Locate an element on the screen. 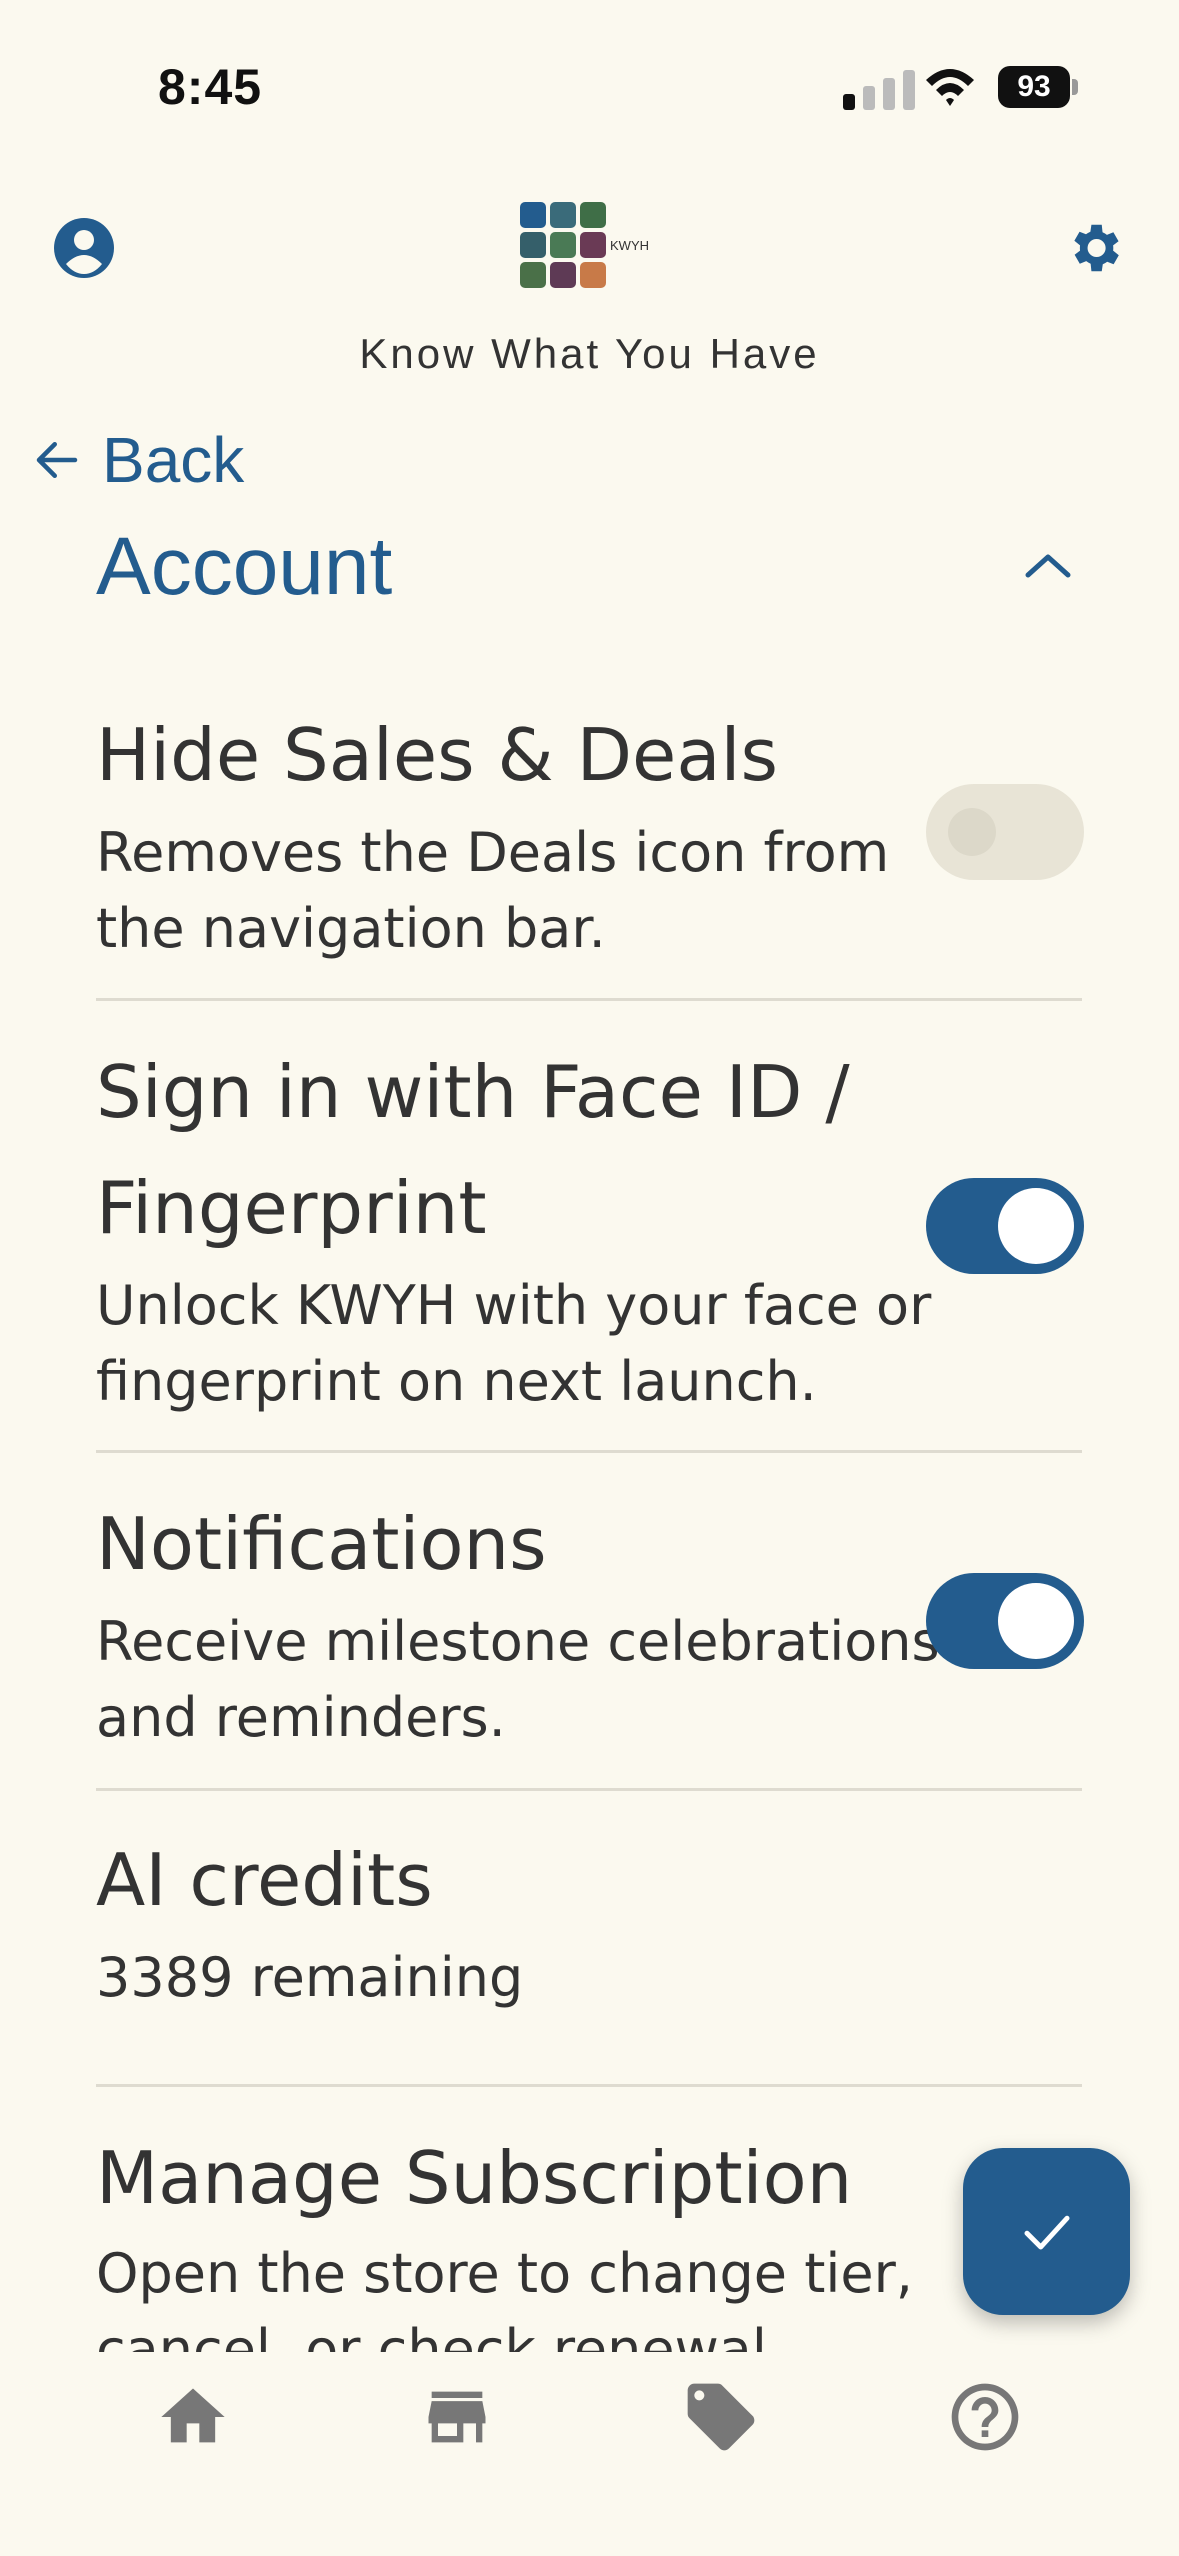 This screenshot has height=2556, width=1179. notifications-toggle is located at coordinates (1005, 1621).